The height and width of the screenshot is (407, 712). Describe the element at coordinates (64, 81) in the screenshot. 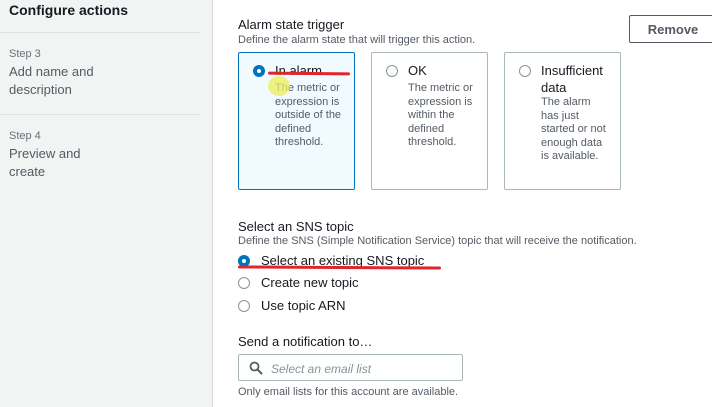

I see `sidebar-step-3-link: Add name and description` at that location.